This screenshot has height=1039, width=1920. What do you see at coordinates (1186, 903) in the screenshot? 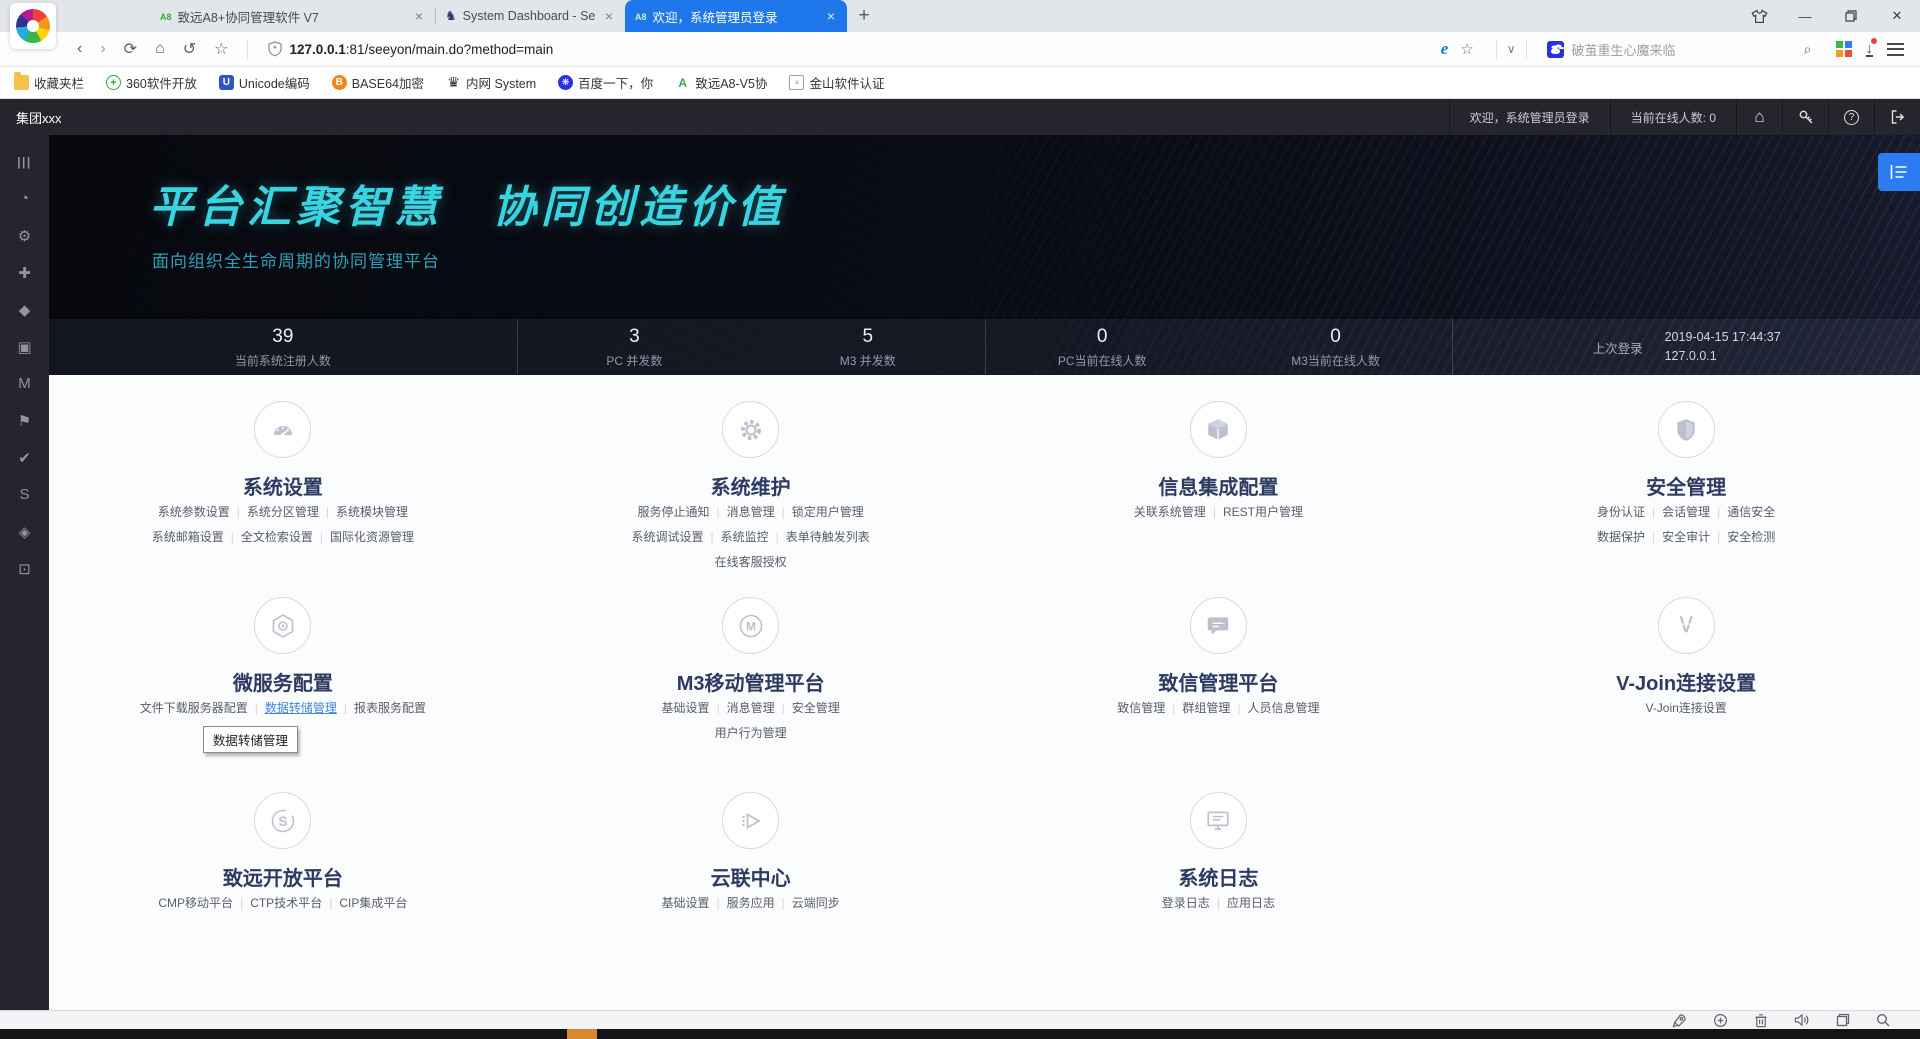
I see `module-link: 登录日志` at bounding box center [1186, 903].